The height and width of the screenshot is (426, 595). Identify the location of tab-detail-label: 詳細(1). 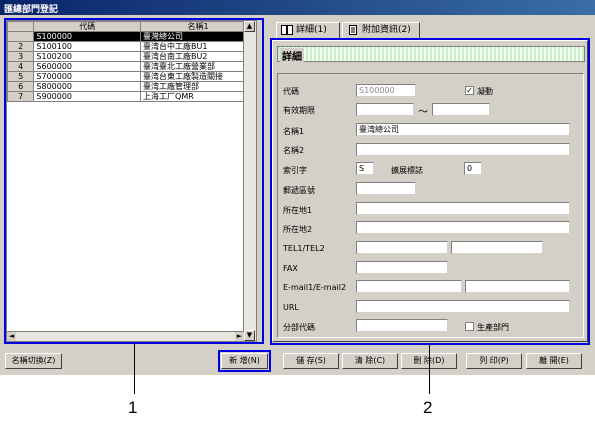
(311, 30).